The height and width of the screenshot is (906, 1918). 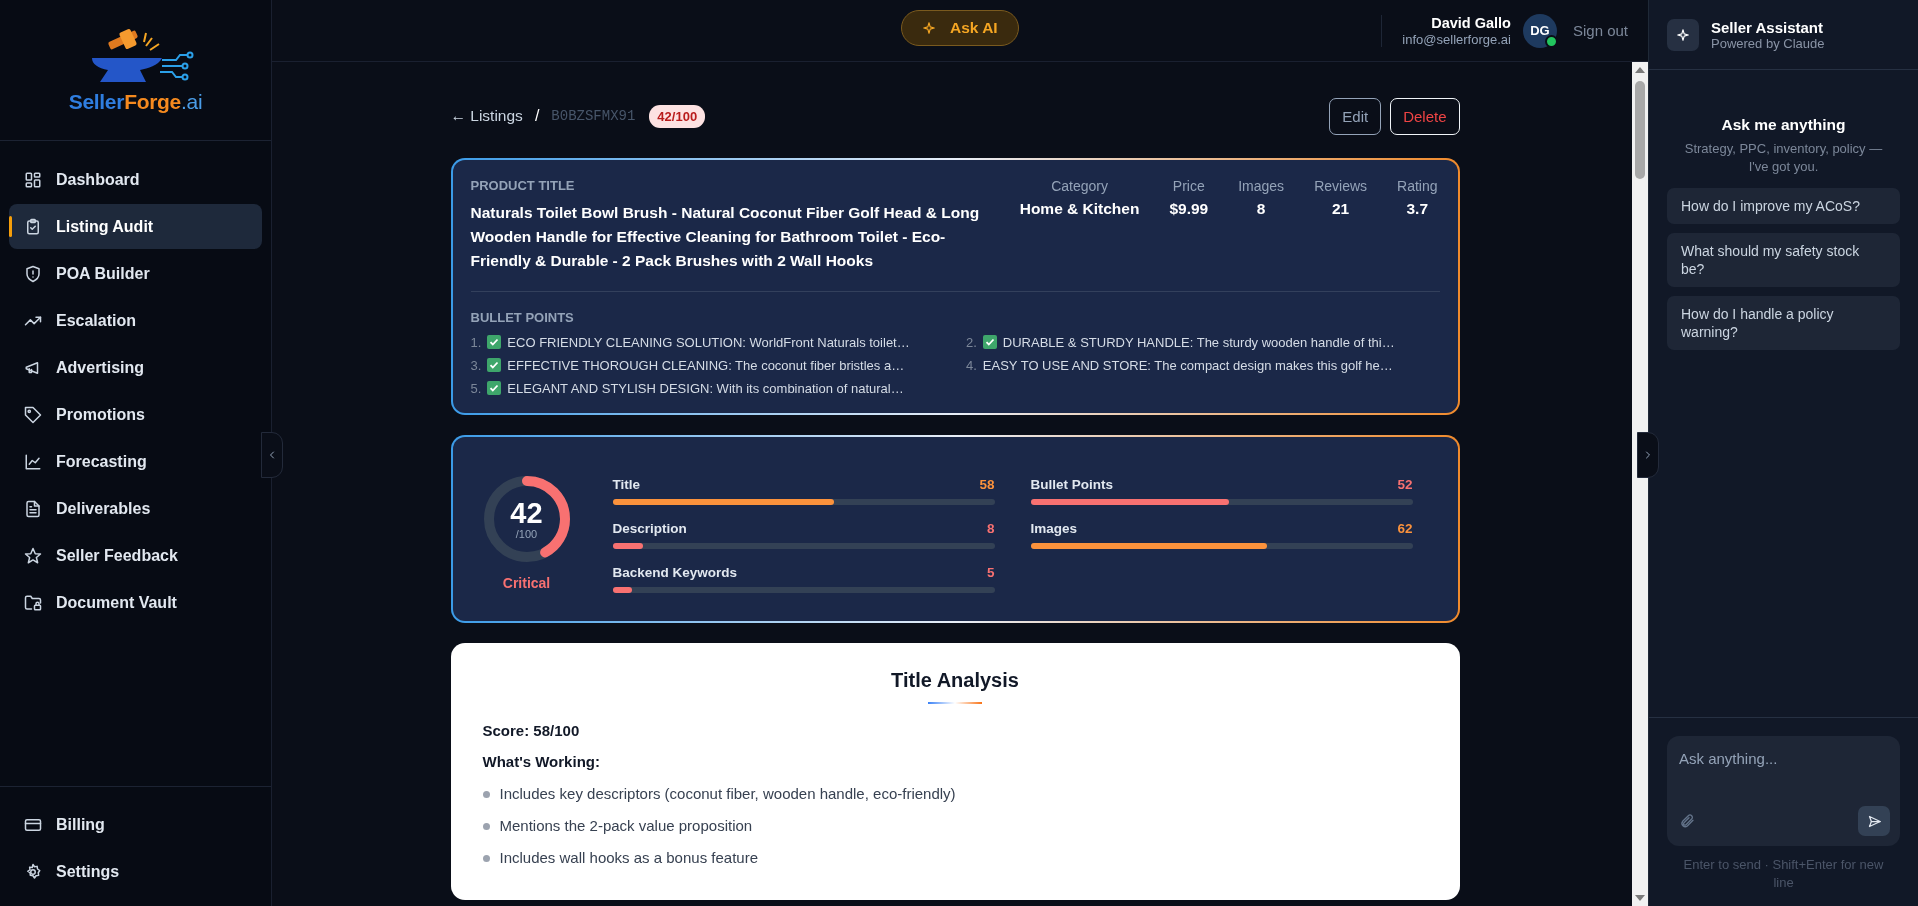 What do you see at coordinates (33, 508) in the screenshot?
I see `document-icon` at bounding box center [33, 508].